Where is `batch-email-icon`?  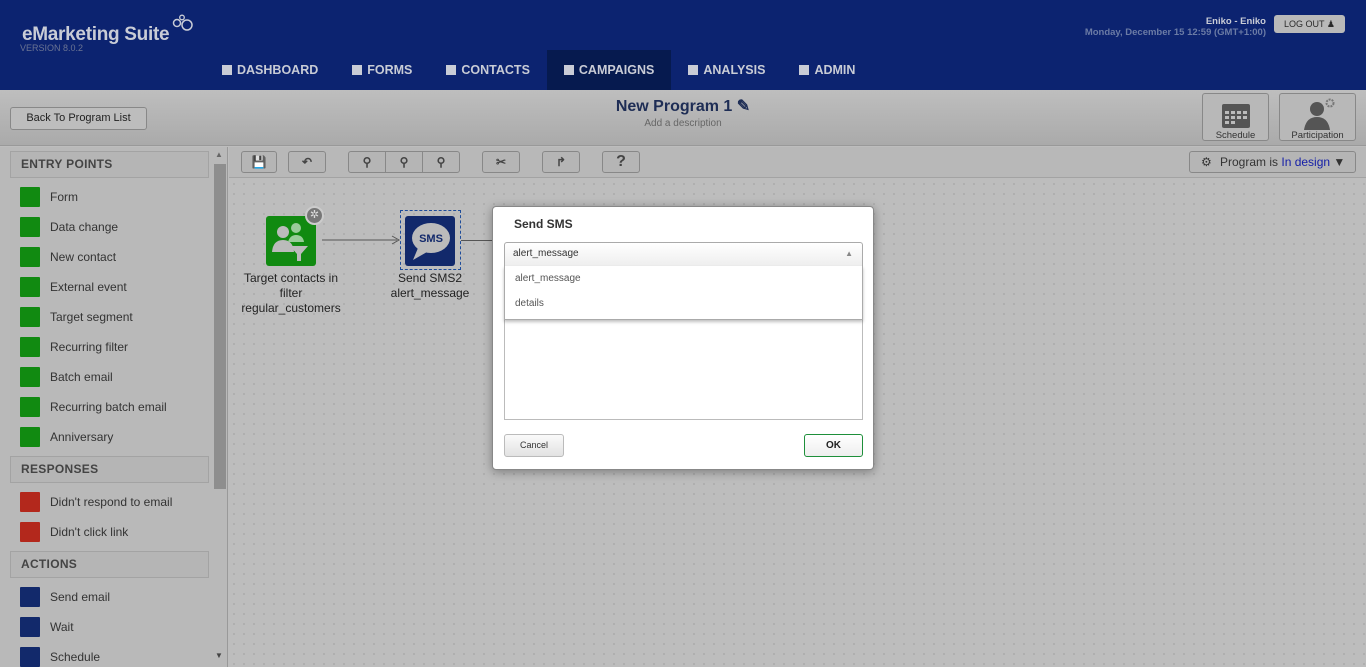 batch-email-icon is located at coordinates (30, 377).